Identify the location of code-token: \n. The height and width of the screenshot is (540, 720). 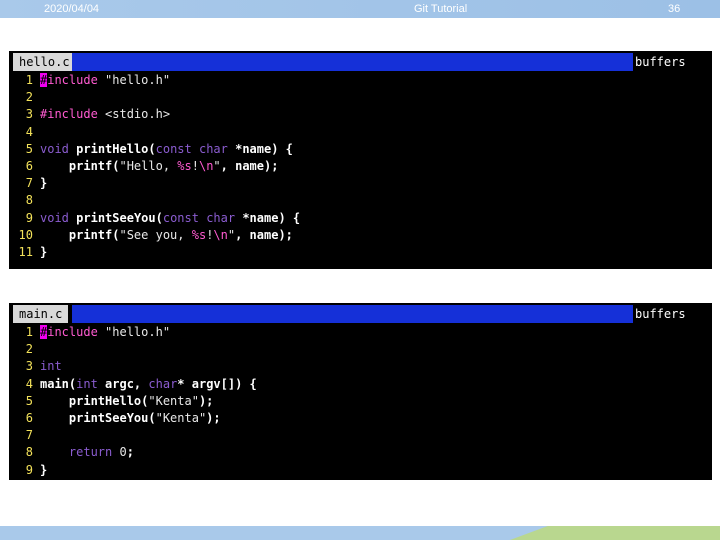
(206, 165).